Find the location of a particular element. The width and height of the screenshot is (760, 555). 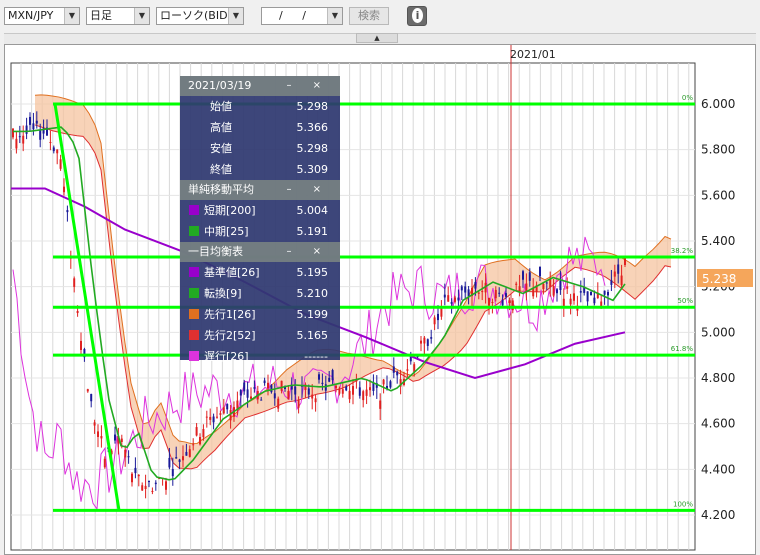

fibonacci-level-label: 50% is located at coordinates (685, 301).